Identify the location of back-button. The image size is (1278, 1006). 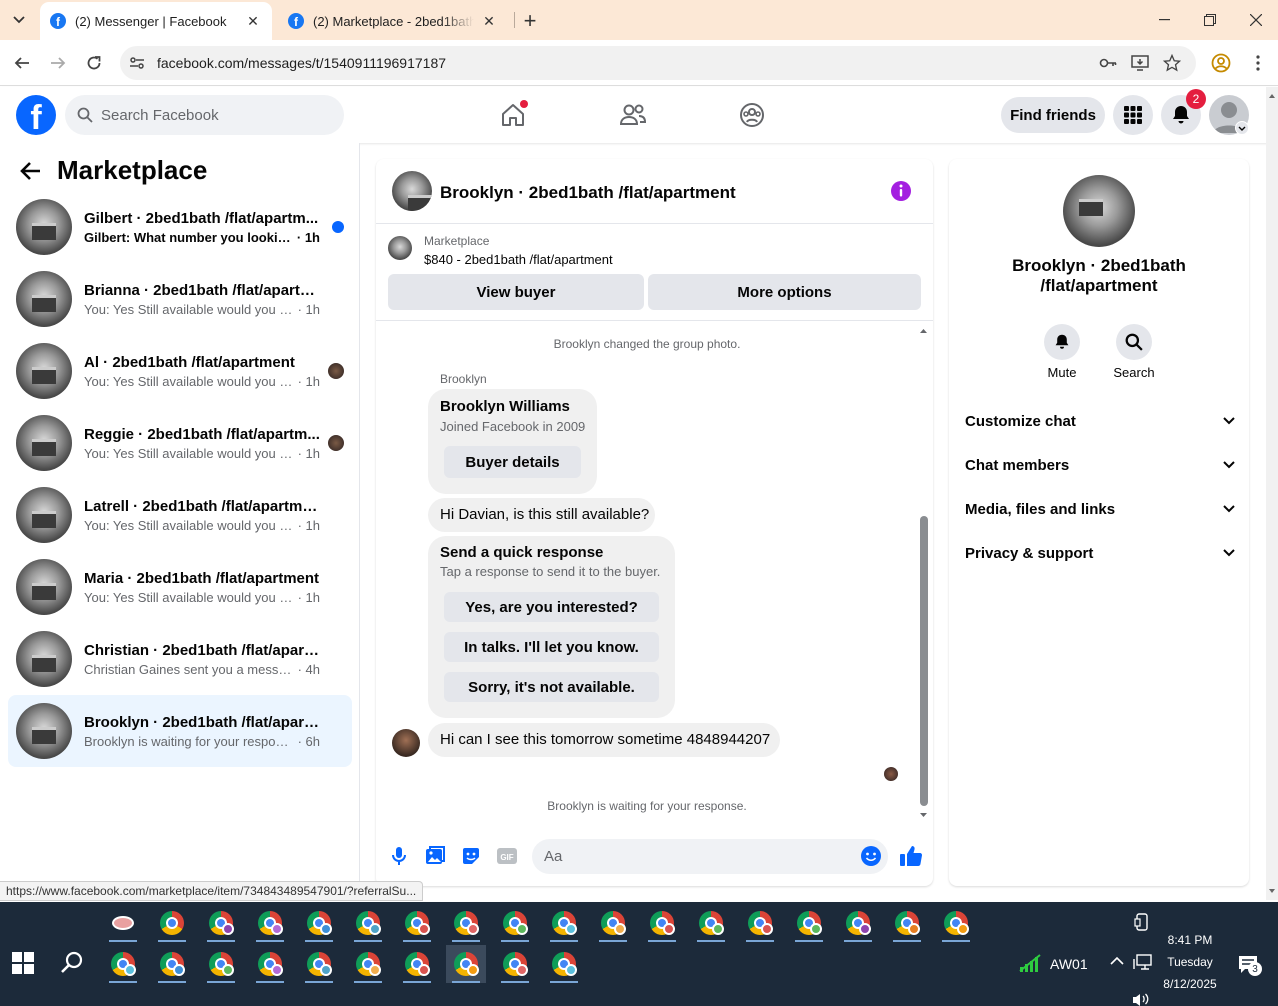
(22, 63).